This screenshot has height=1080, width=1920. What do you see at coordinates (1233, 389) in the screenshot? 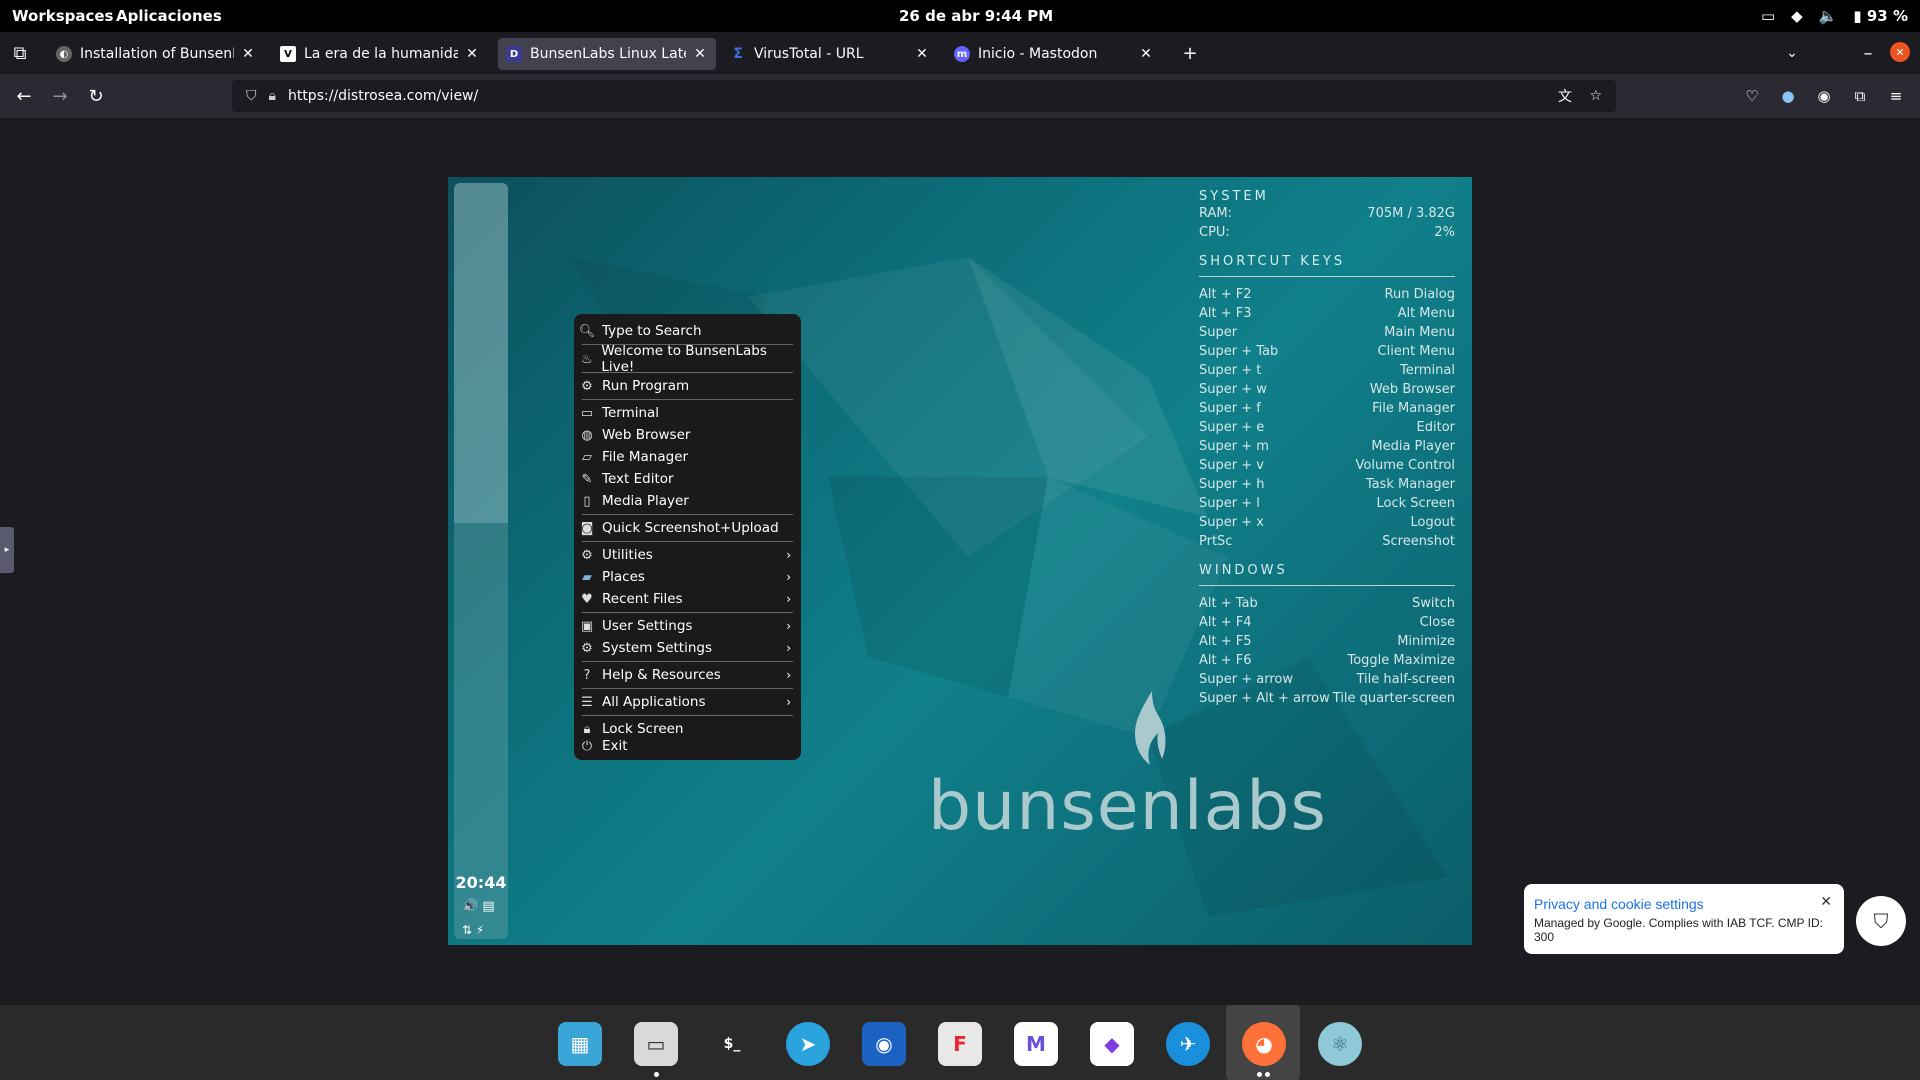
I see `conky-key: Super + w` at bounding box center [1233, 389].